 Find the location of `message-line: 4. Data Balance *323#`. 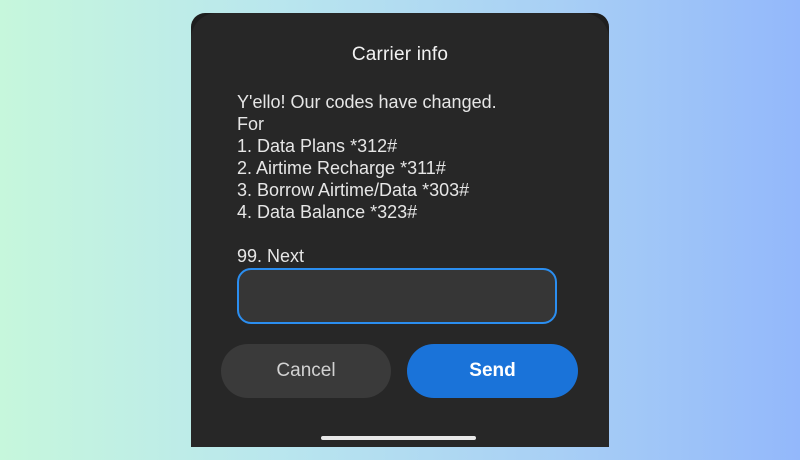

message-line: 4. Data Balance *323# is located at coordinates (327, 212).